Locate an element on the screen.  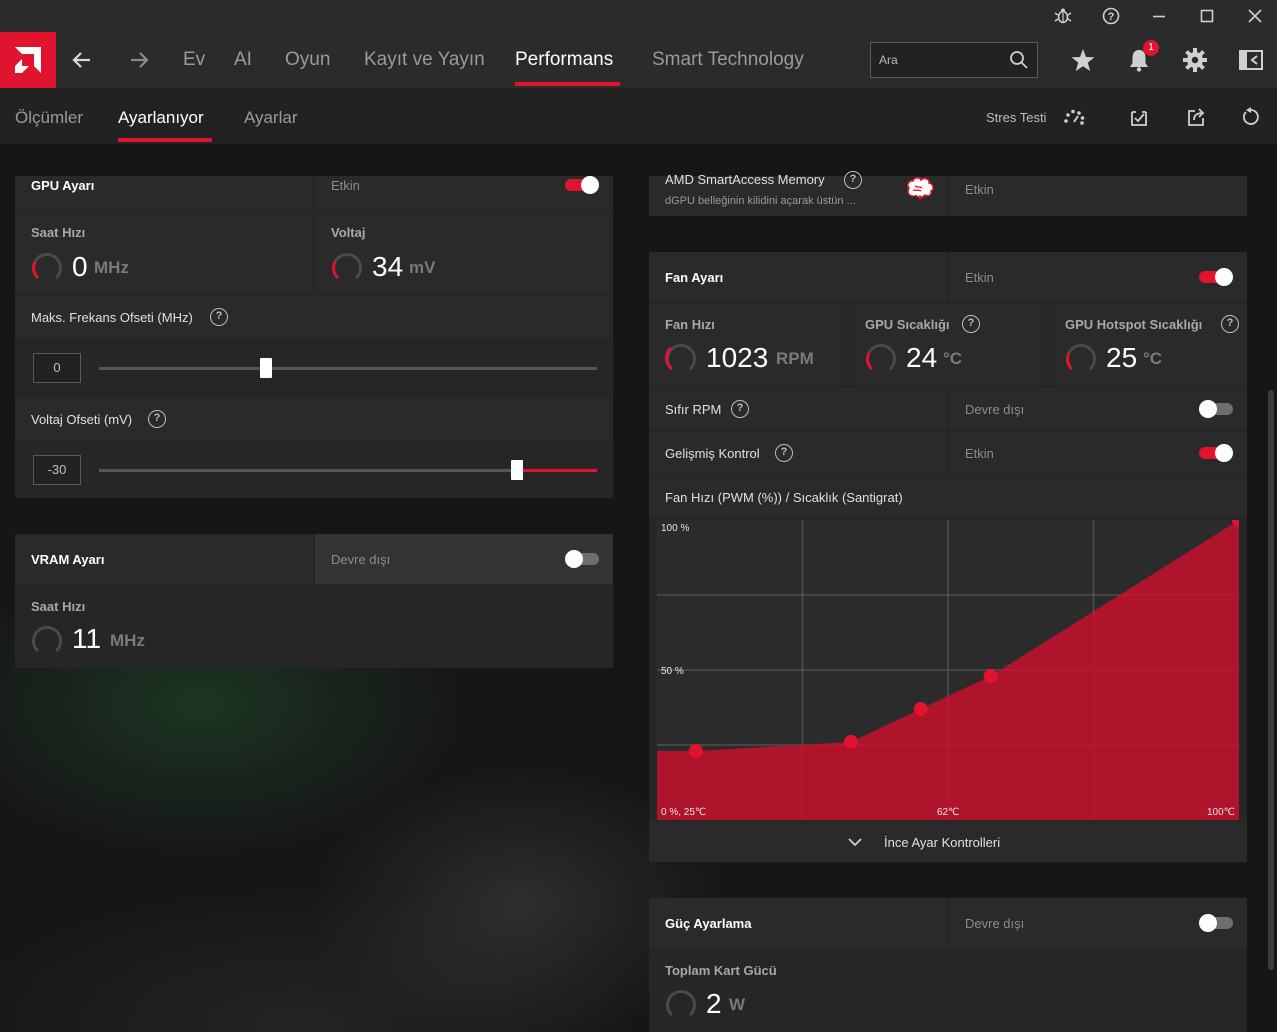
stress-test-label: Stres Testi is located at coordinates (1016, 117).